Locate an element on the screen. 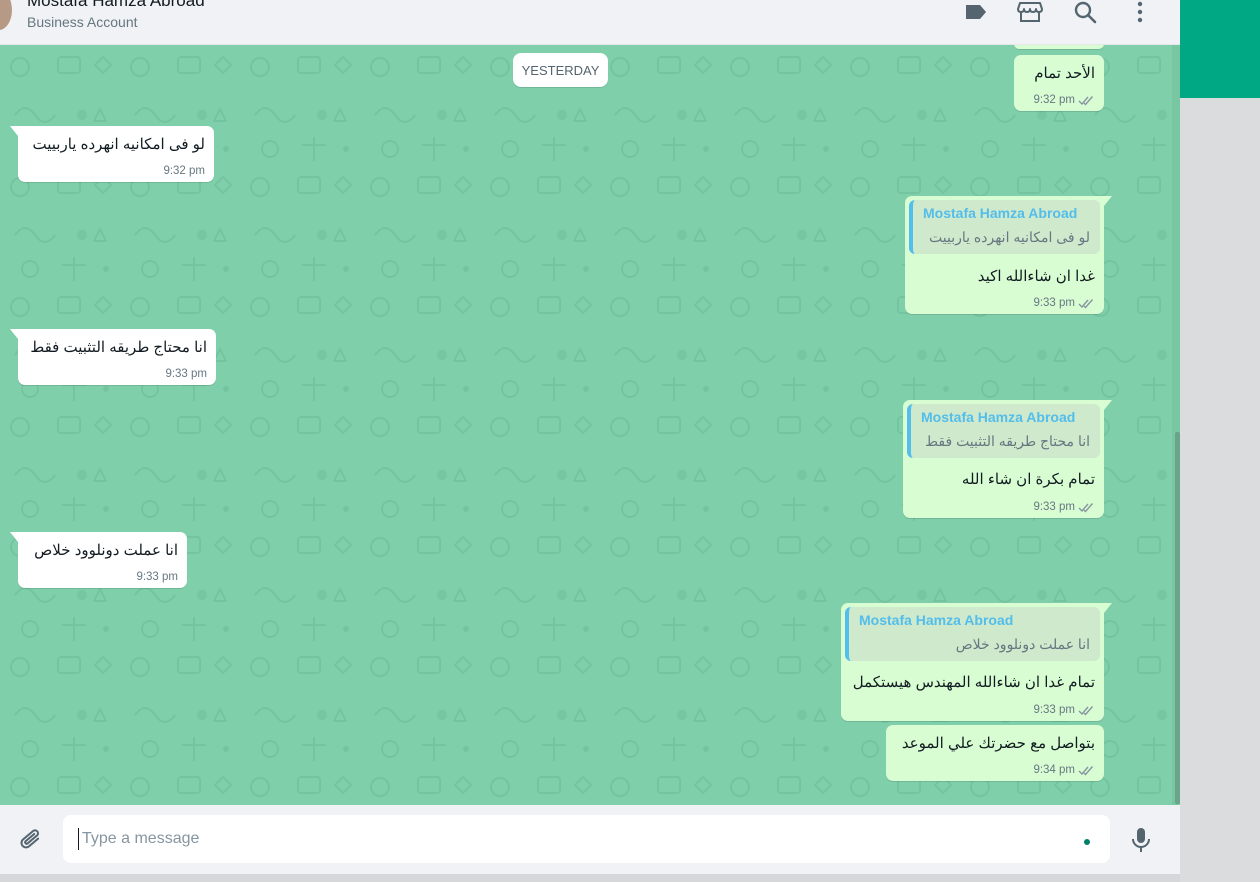 The width and height of the screenshot is (1260, 882). status-dot-icon is located at coordinates (1087, 842).